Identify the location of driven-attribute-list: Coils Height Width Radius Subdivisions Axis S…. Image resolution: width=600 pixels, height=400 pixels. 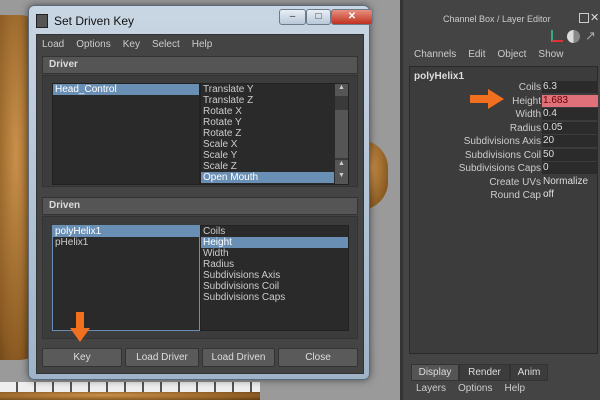
(274, 278).